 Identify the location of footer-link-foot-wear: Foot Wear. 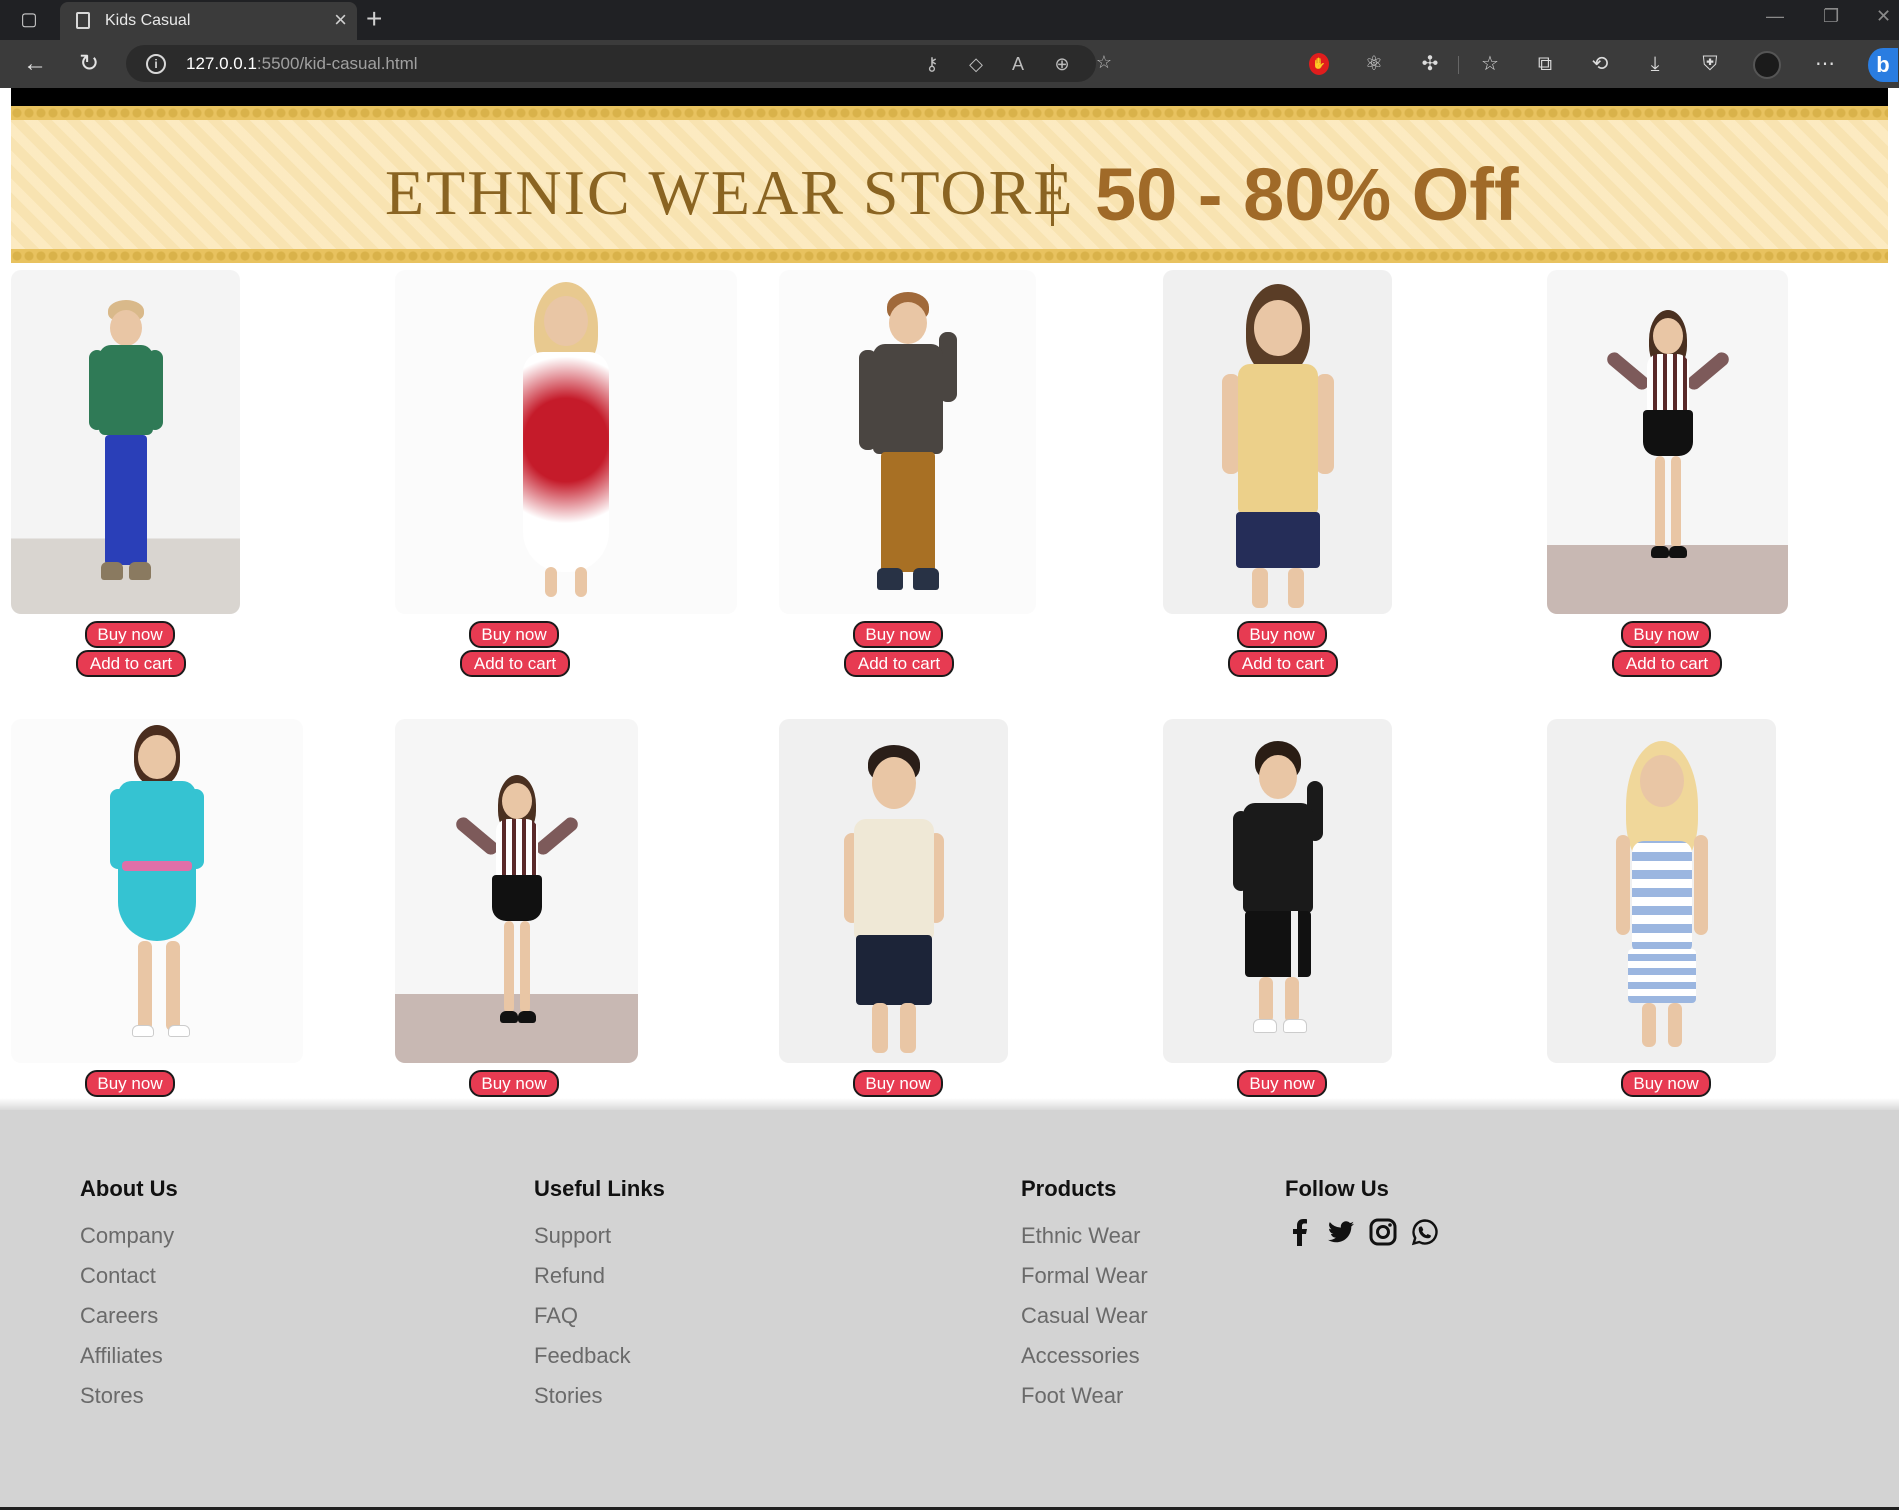
(1084, 1396).